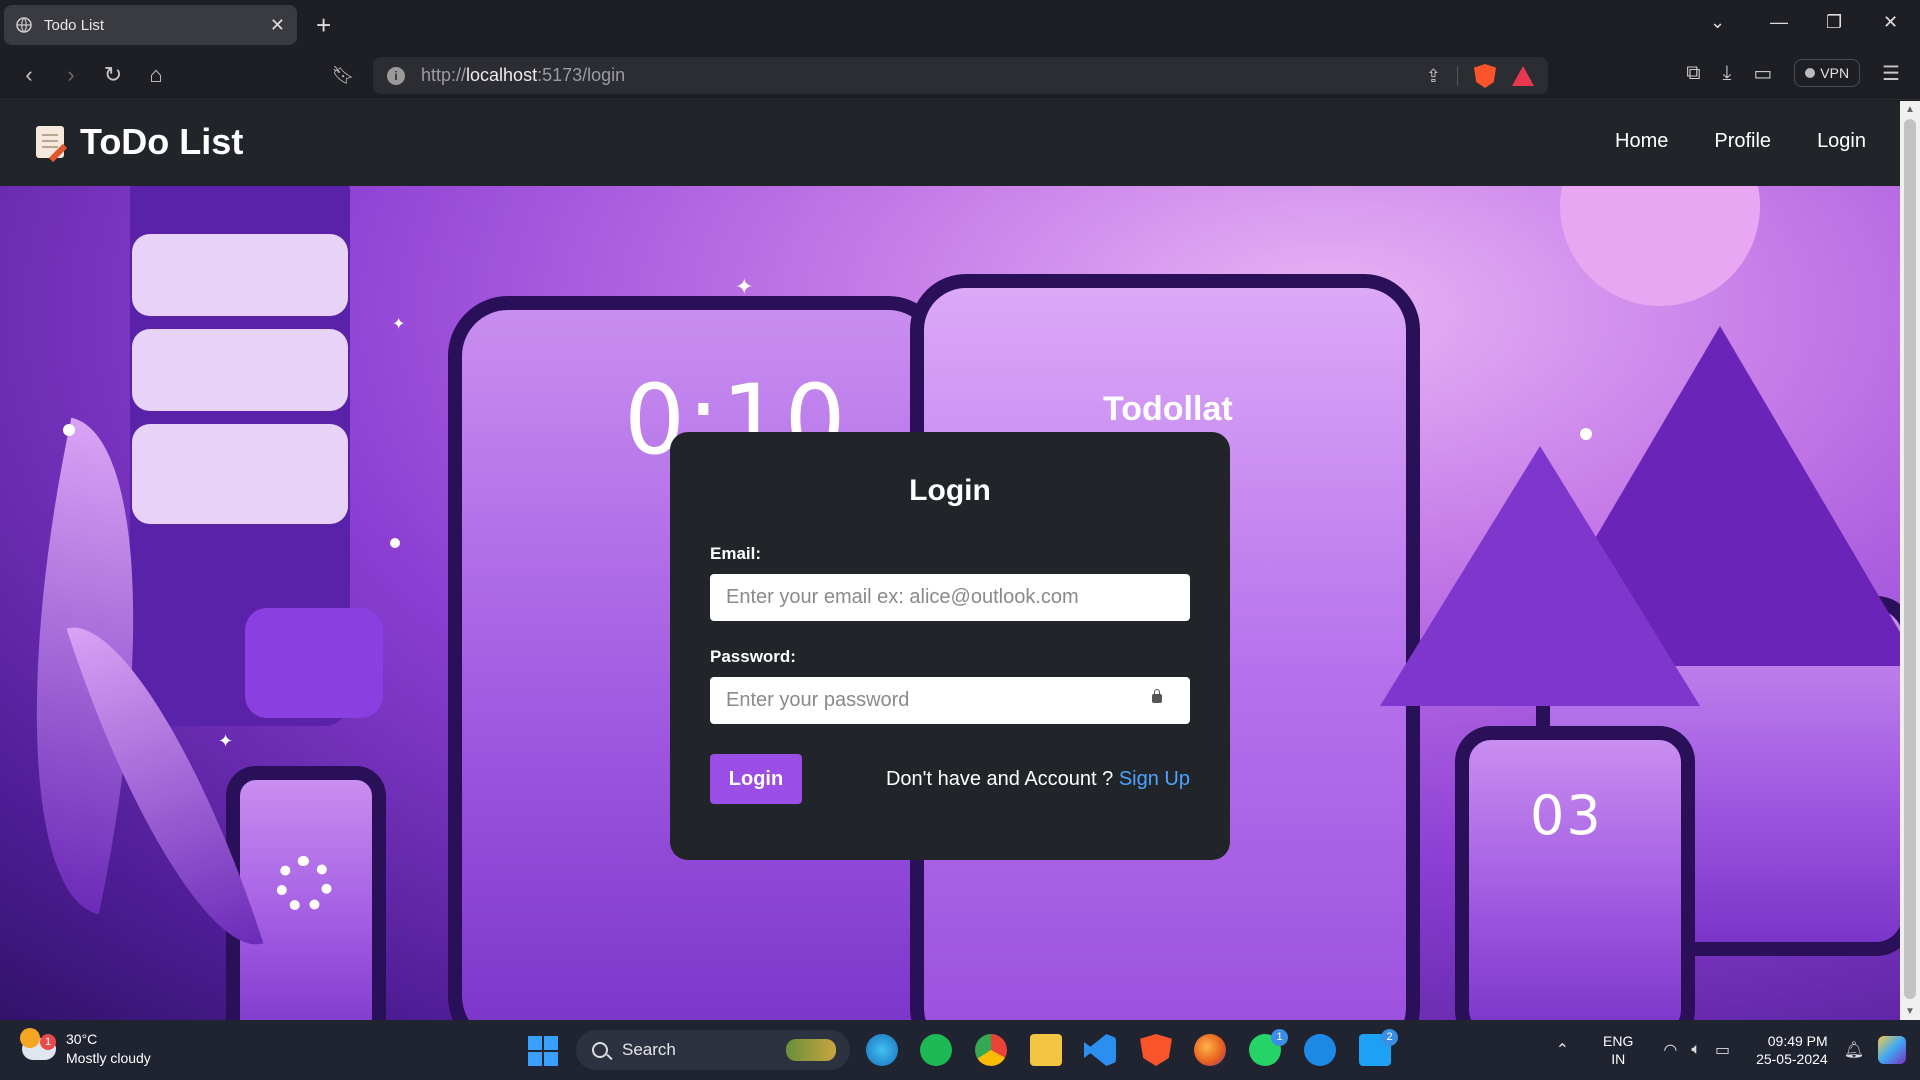 The image size is (1920, 1080). I want to click on spotify-icon, so click(936, 1050).